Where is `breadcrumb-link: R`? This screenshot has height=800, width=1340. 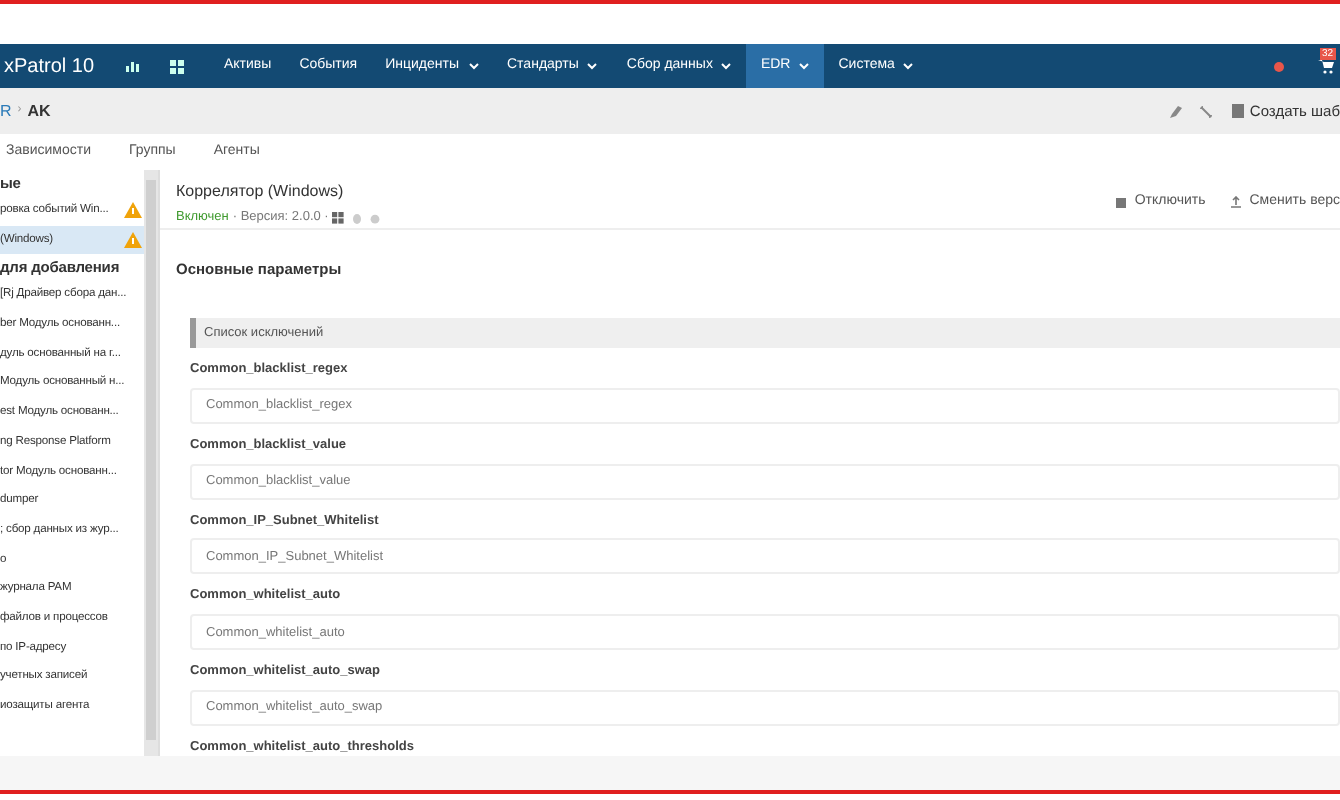
breadcrumb-link: R is located at coordinates (6, 111).